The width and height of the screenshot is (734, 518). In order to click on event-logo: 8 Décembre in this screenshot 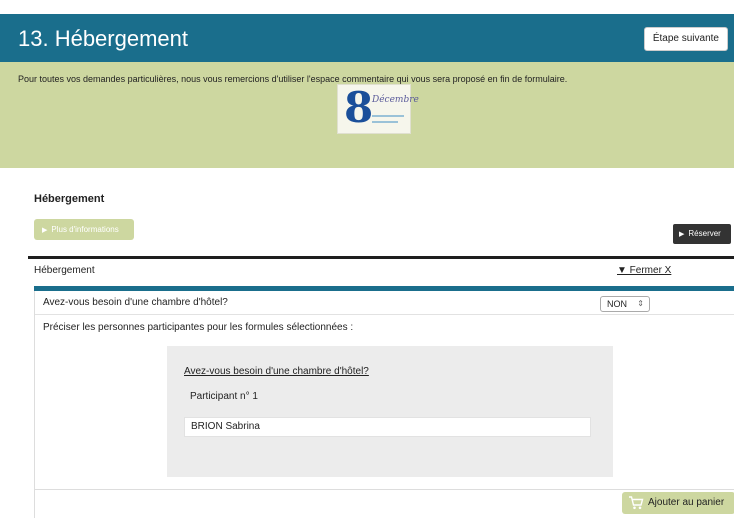, I will do `click(378, 108)`.